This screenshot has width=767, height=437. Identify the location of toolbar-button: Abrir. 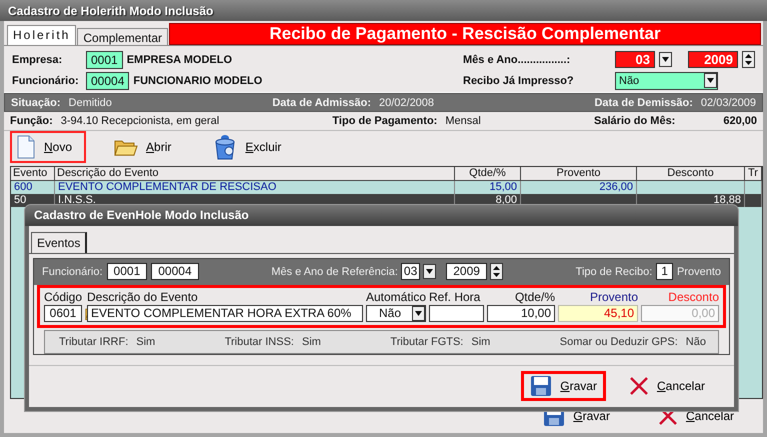
(147, 147).